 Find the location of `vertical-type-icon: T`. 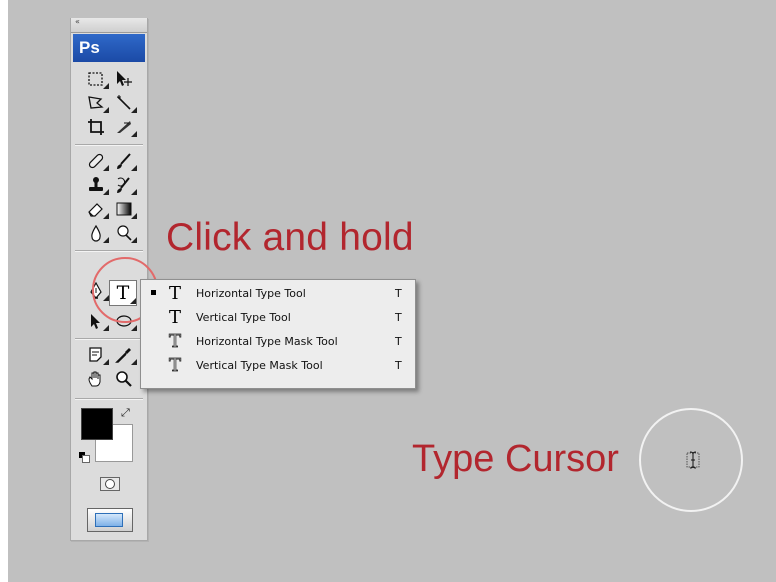

vertical-type-icon: T is located at coordinates (175, 317).